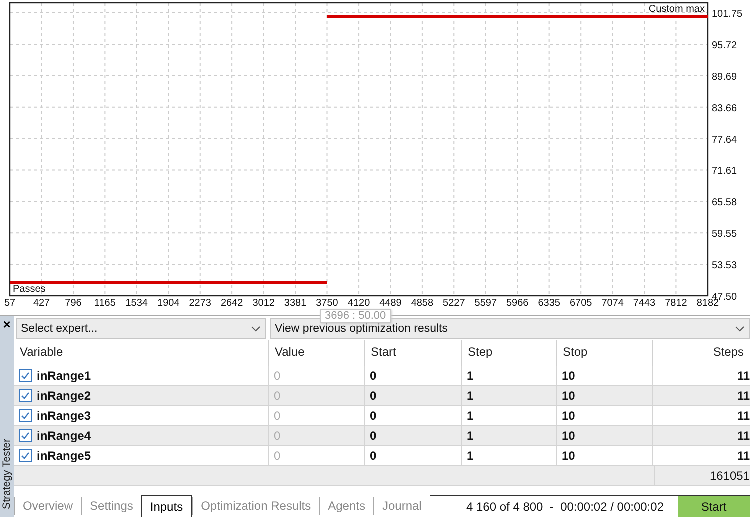  Describe the element at coordinates (166, 506) in the screenshot. I see `tab: Inputs` at that location.